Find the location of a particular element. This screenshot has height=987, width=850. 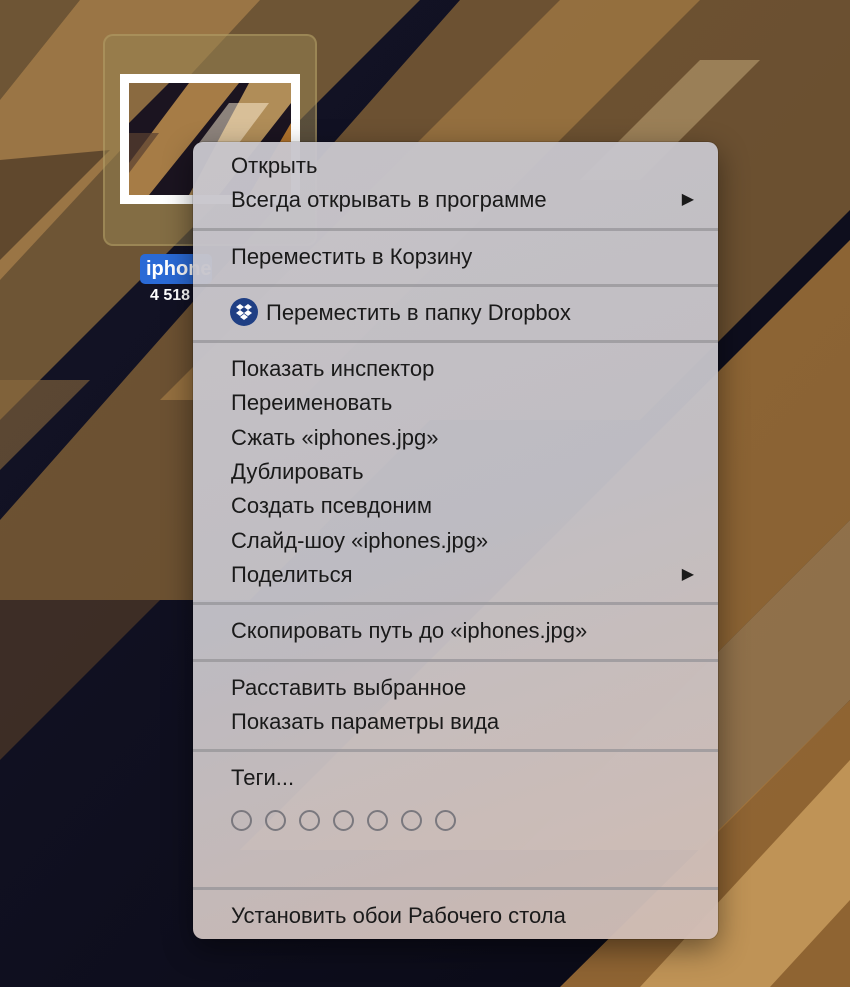

menu-item-arrange-selection: Расставить выбранное is located at coordinates (455, 688).